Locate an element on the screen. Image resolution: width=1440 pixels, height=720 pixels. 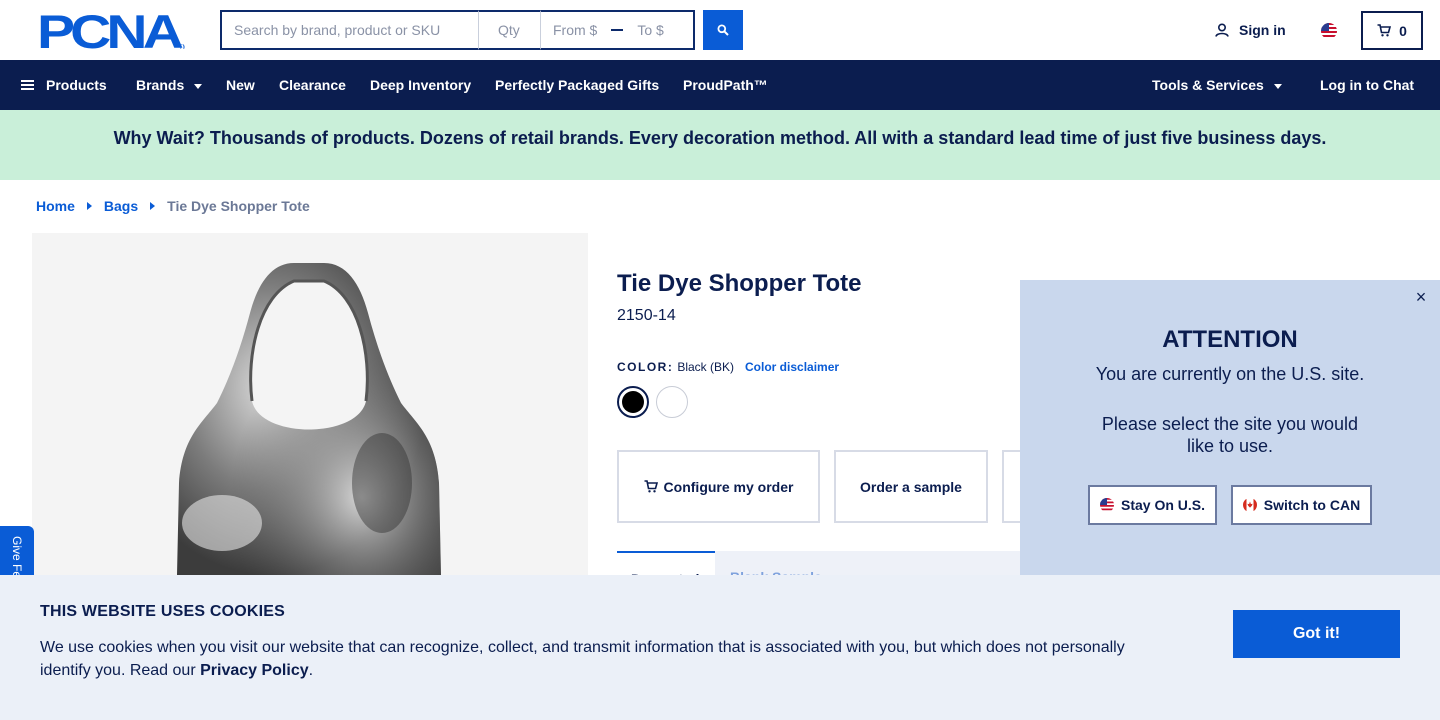
configure-order-label: Configure my order is located at coordinates (728, 486).